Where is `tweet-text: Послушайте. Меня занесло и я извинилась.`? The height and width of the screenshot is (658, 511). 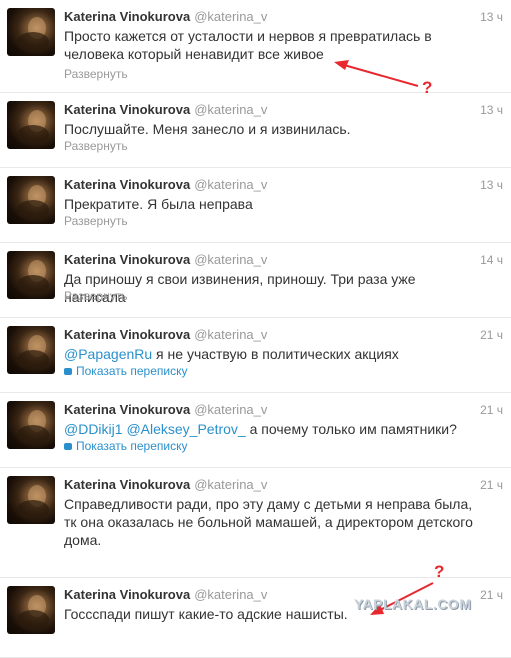 tweet-text: Послушайте. Меня занесло и я извинилась. is located at coordinates (269, 129).